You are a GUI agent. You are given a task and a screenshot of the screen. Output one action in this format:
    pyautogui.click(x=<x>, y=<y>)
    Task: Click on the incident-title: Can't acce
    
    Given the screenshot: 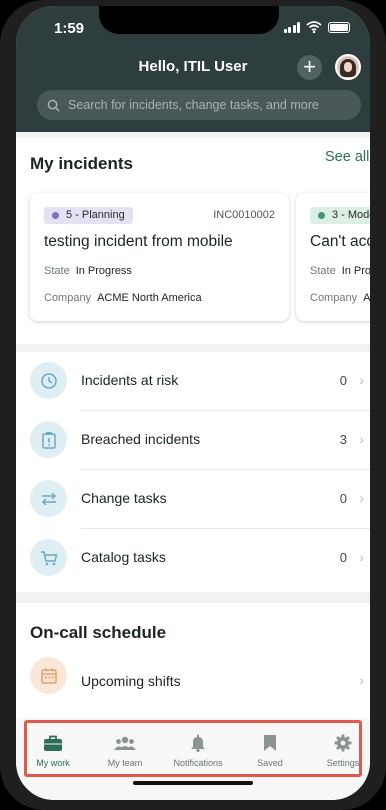 What is the action you would take?
    pyautogui.click(x=340, y=241)
    